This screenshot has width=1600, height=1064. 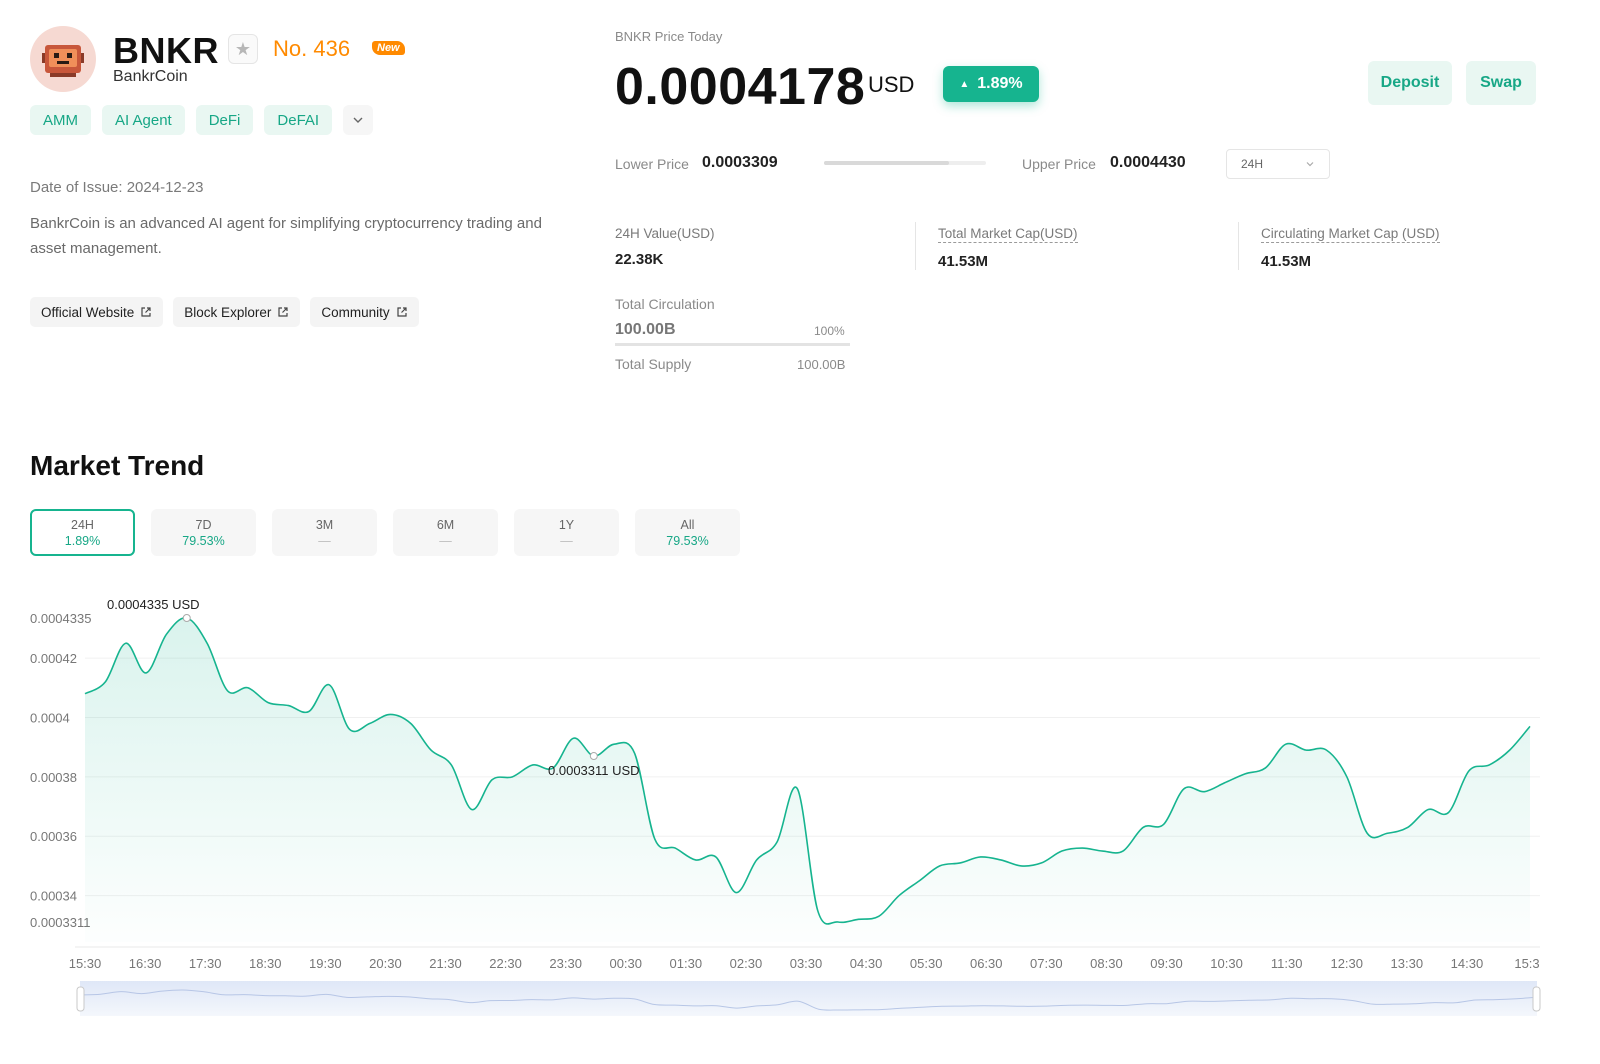 What do you see at coordinates (593, 756) in the screenshot?
I see `min-point-marker` at bounding box center [593, 756].